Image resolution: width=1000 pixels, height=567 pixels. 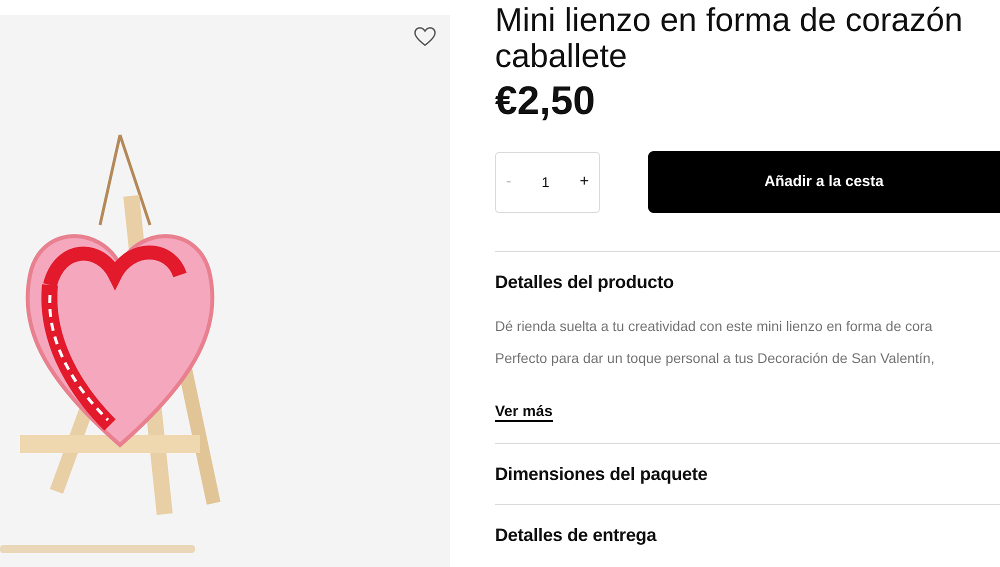 I want to click on description-line: Dé rienda suelta a tu creatividad con este mini lienzo en forma de cora, so click(x=714, y=326).